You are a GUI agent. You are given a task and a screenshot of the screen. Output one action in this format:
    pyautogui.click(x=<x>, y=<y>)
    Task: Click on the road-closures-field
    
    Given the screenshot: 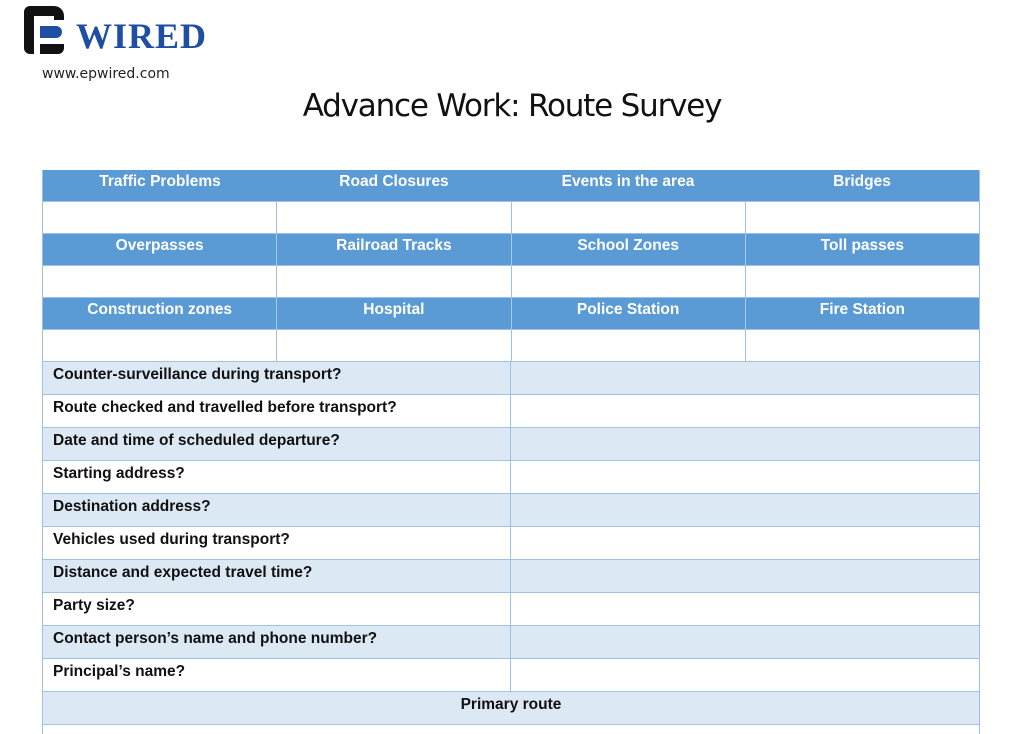 What is the action you would take?
    pyautogui.click(x=394, y=217)
    